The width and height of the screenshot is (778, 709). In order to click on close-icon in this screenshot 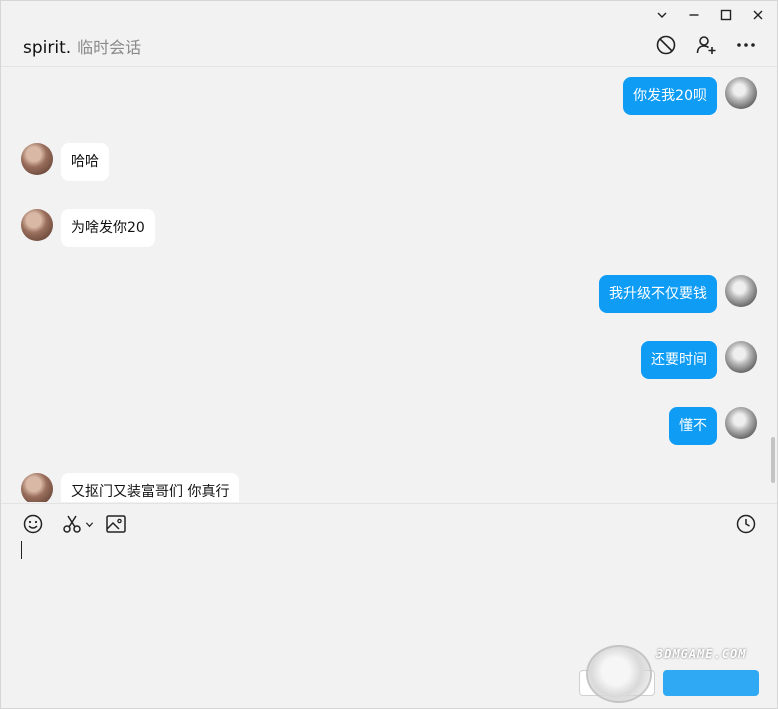, I will do `click(758, 15)`.